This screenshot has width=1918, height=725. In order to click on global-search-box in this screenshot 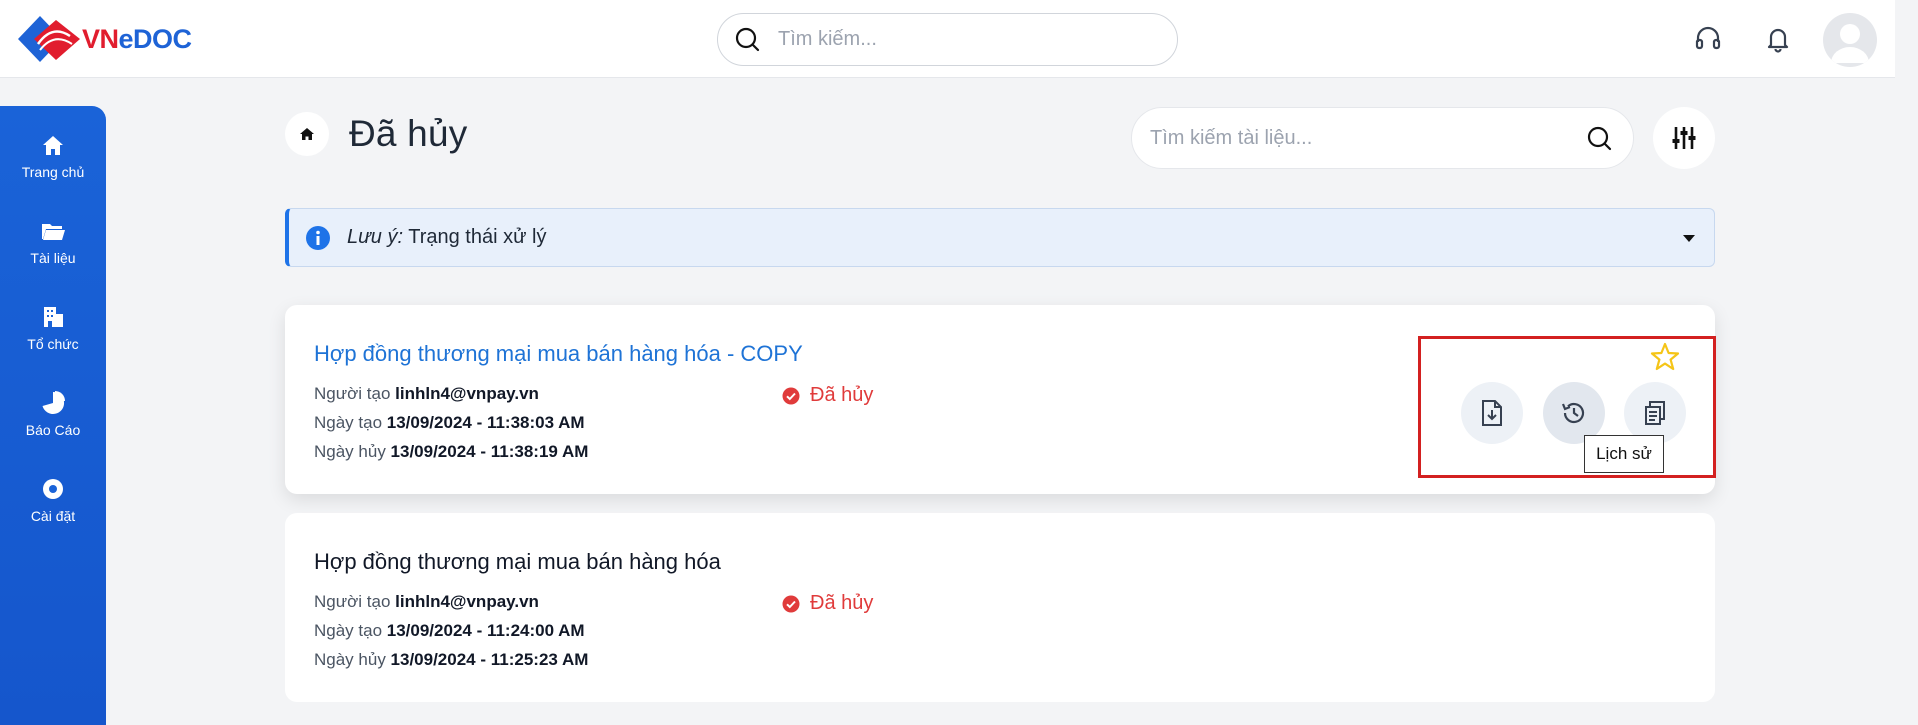, I will do `click(947, 39)`.